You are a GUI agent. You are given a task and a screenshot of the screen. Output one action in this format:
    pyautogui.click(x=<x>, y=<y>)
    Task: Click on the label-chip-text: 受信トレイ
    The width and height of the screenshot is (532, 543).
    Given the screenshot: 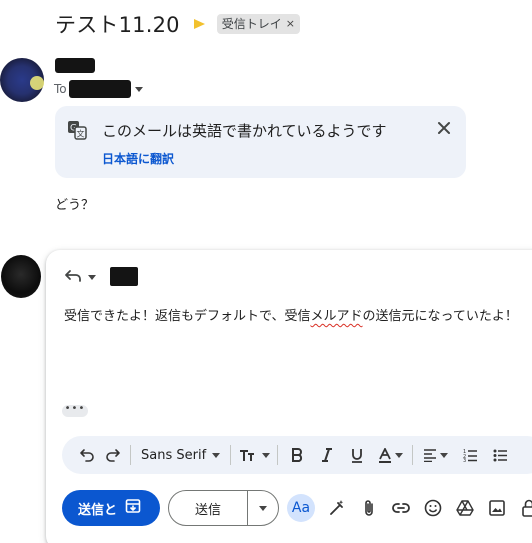 What is the action you would take?
    pyautogui.click(x=251, y=24)
    